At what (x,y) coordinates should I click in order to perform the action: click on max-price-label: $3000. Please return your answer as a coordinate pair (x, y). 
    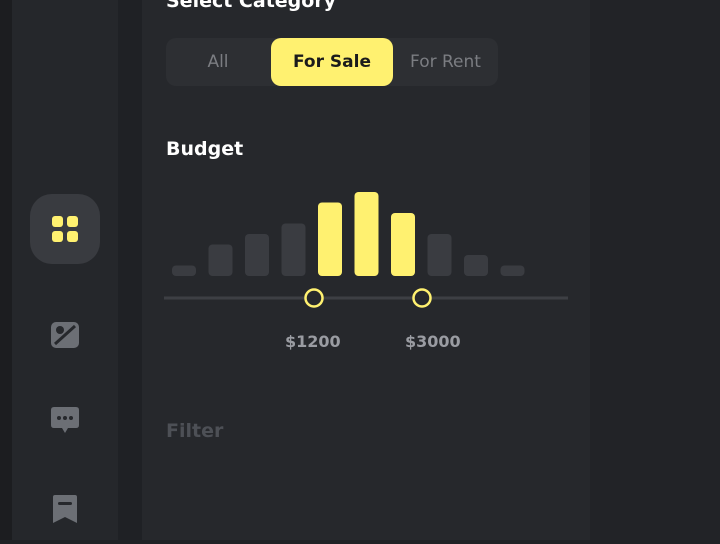
    Looking at the image, I should click on (433, 341).